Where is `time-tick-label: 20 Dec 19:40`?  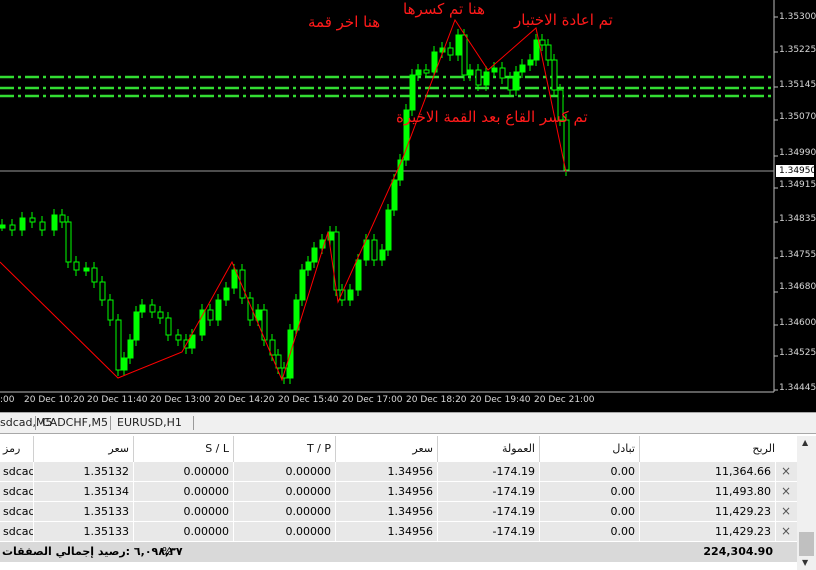 time-tick-label: 20 Dec 19:40 is located at coordinates (500, 400).